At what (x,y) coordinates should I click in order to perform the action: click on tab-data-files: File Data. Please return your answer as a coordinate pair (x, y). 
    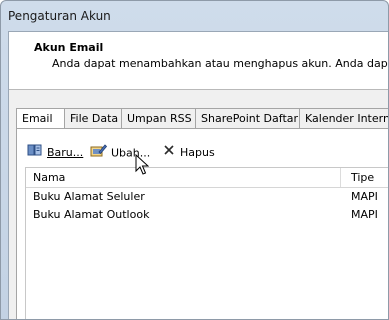
    Looking at the image, I should click on (93, 118).